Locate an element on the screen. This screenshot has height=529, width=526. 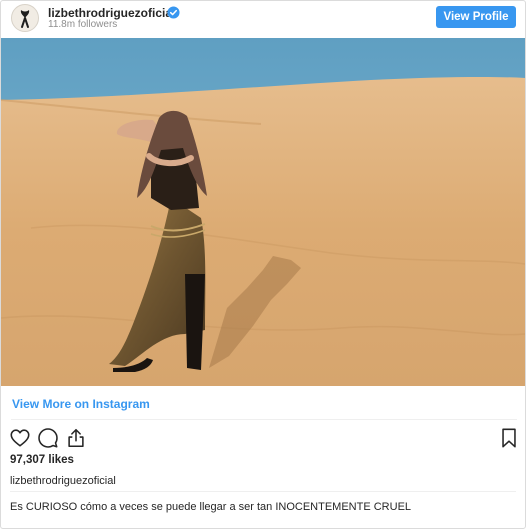
caption-username: lizbethrodriguezoficial is located at coordinates (63, 481).